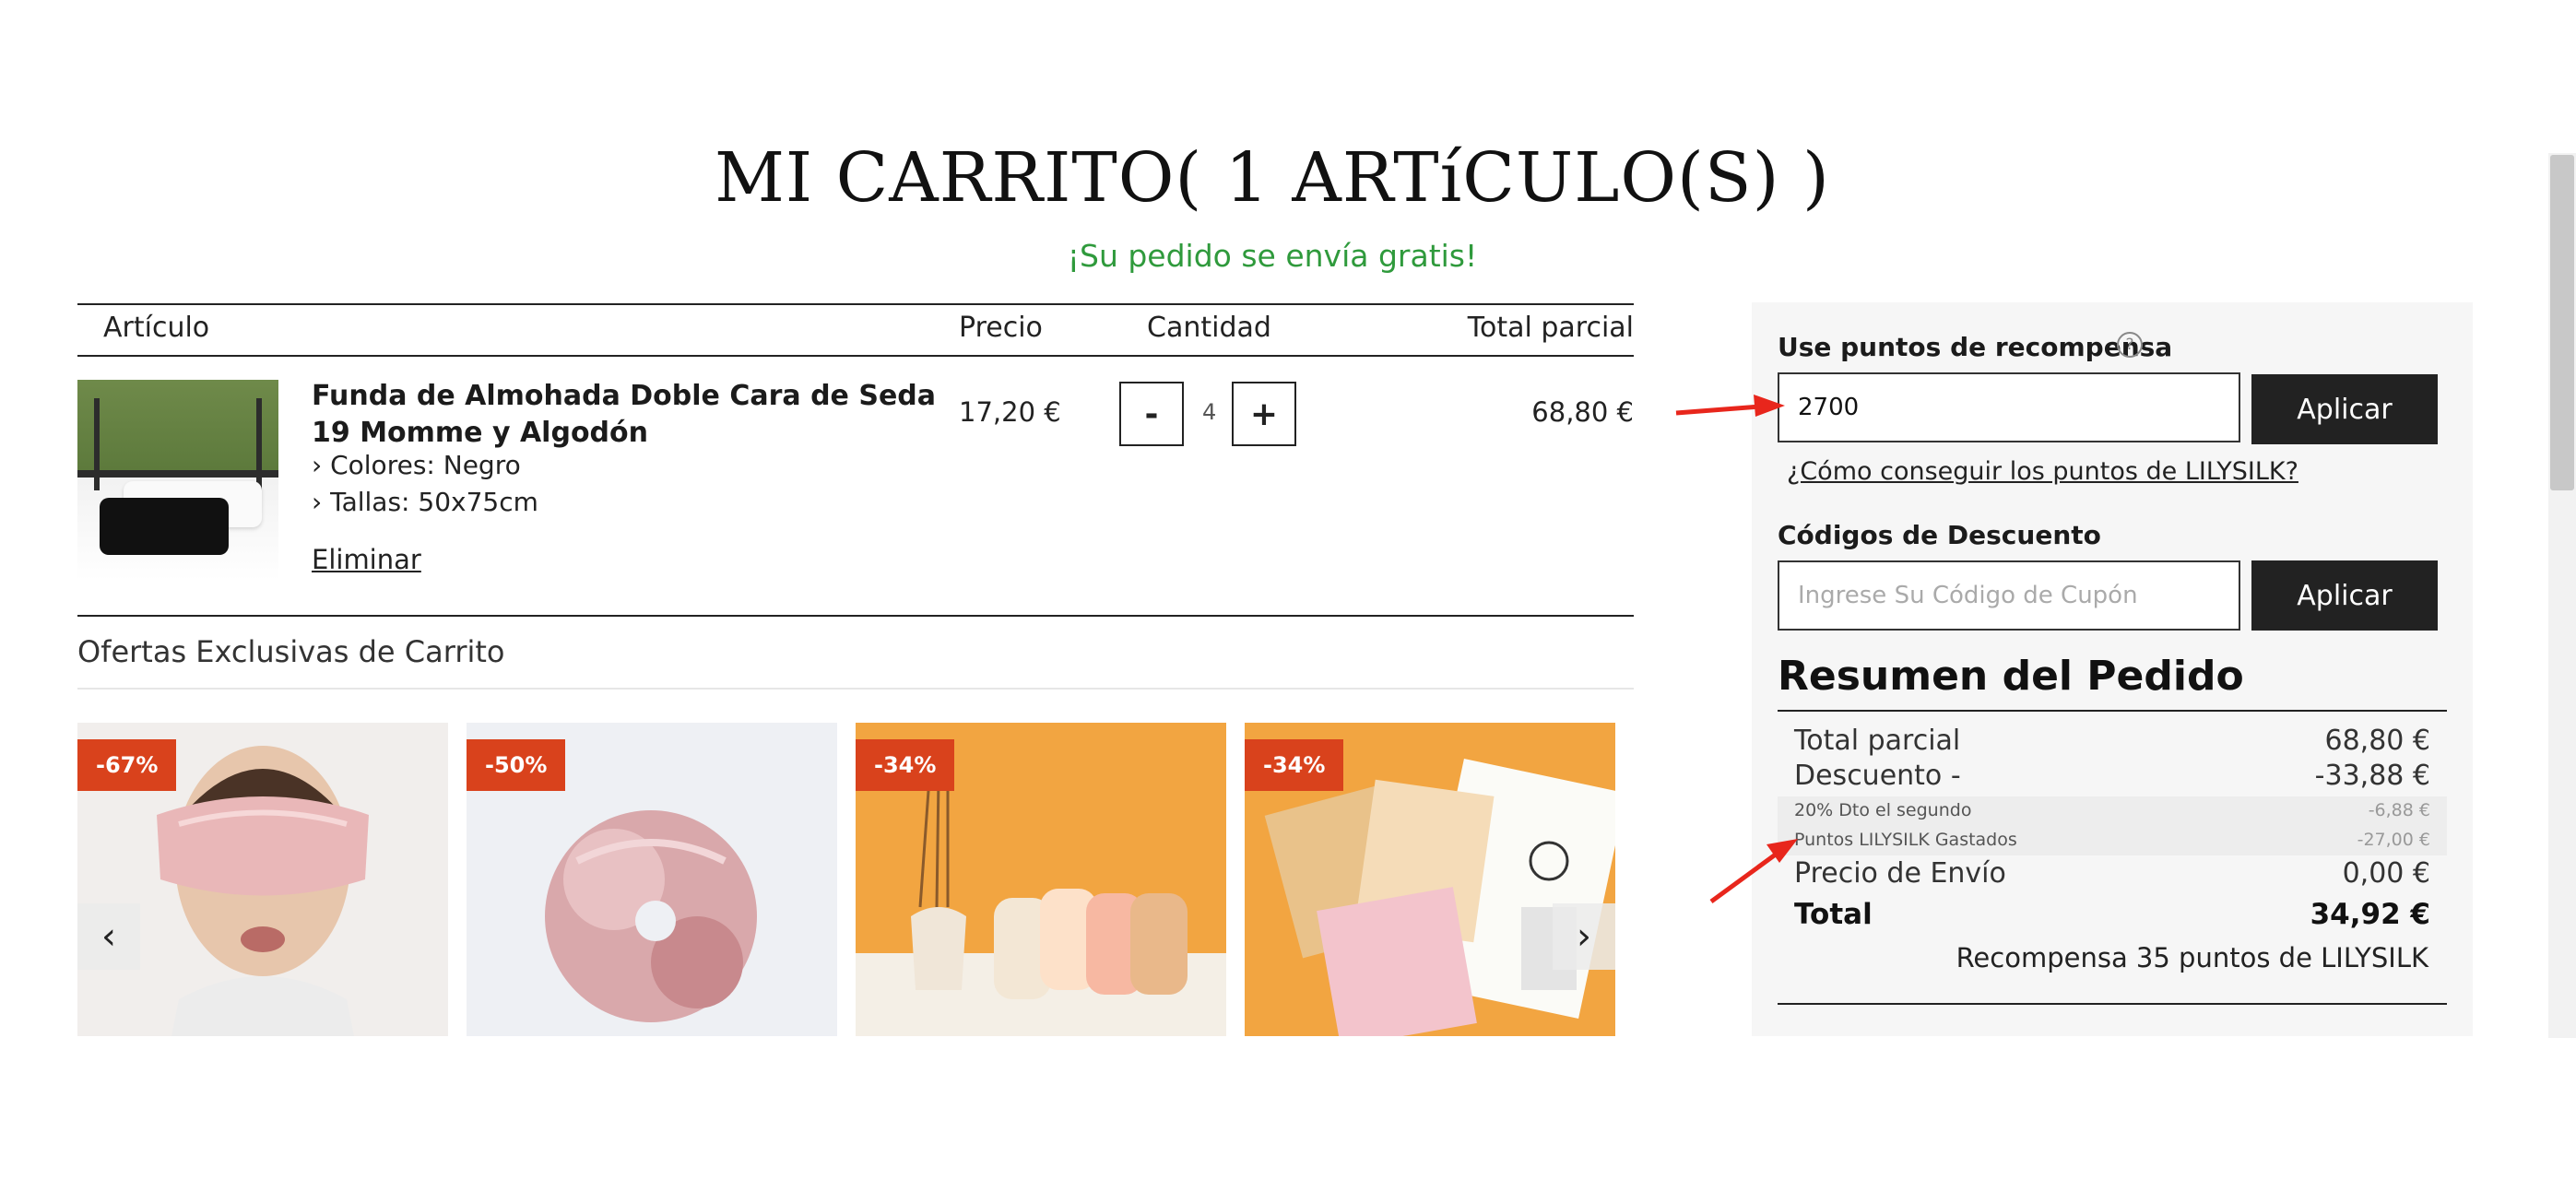 The width and height of the screenshot is (2576, 1191). I want to click on arrow-to-points-input, so click(1730, 406).